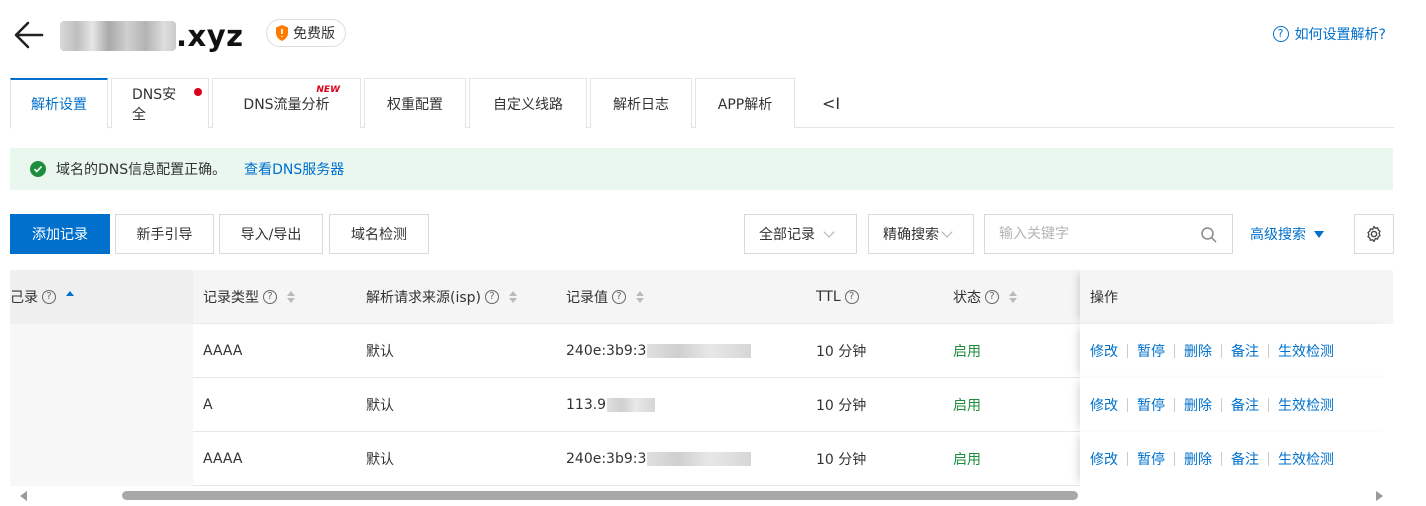  Describe the element at coordinates (29, 35) in the screenshot. I see `back-arrow-icon` at that location.